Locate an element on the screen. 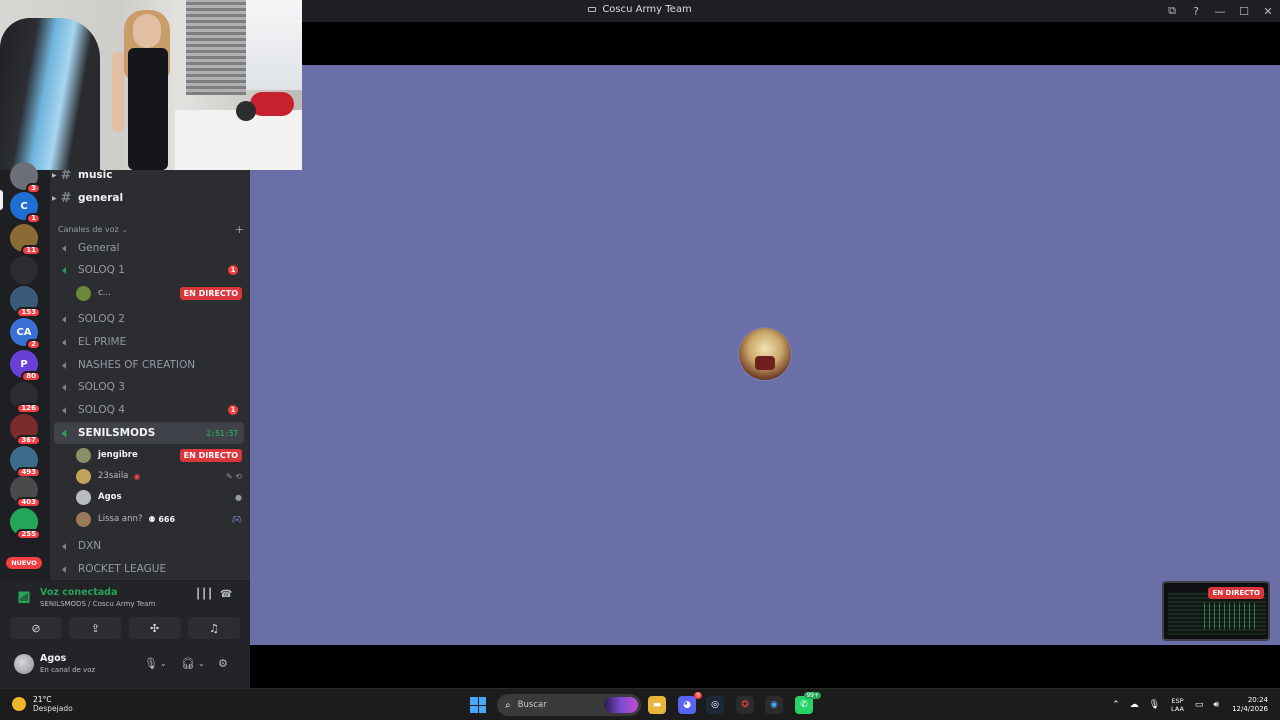  start-button is located at coordinates (478, 705).